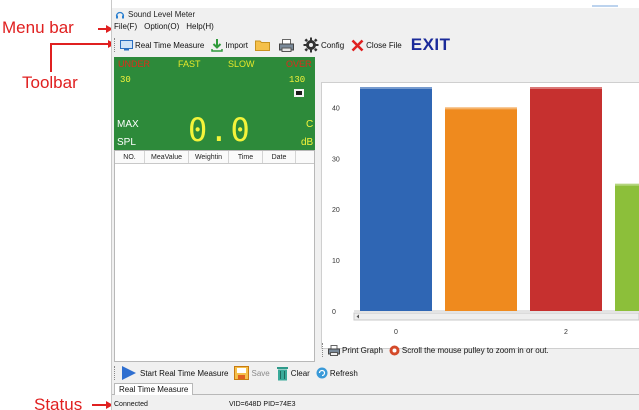  I want to click on open-folder-button, so click(263, 45).